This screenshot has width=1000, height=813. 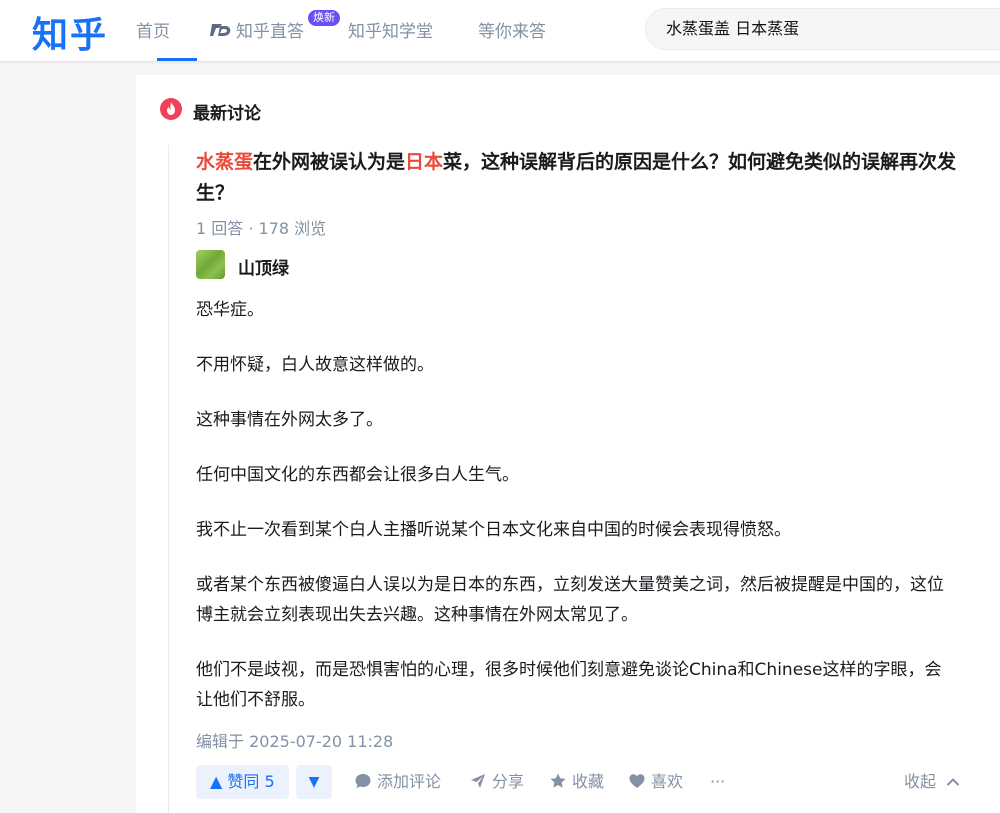 I want to click on new-badge: 焕新, so click(x=324, y=18).